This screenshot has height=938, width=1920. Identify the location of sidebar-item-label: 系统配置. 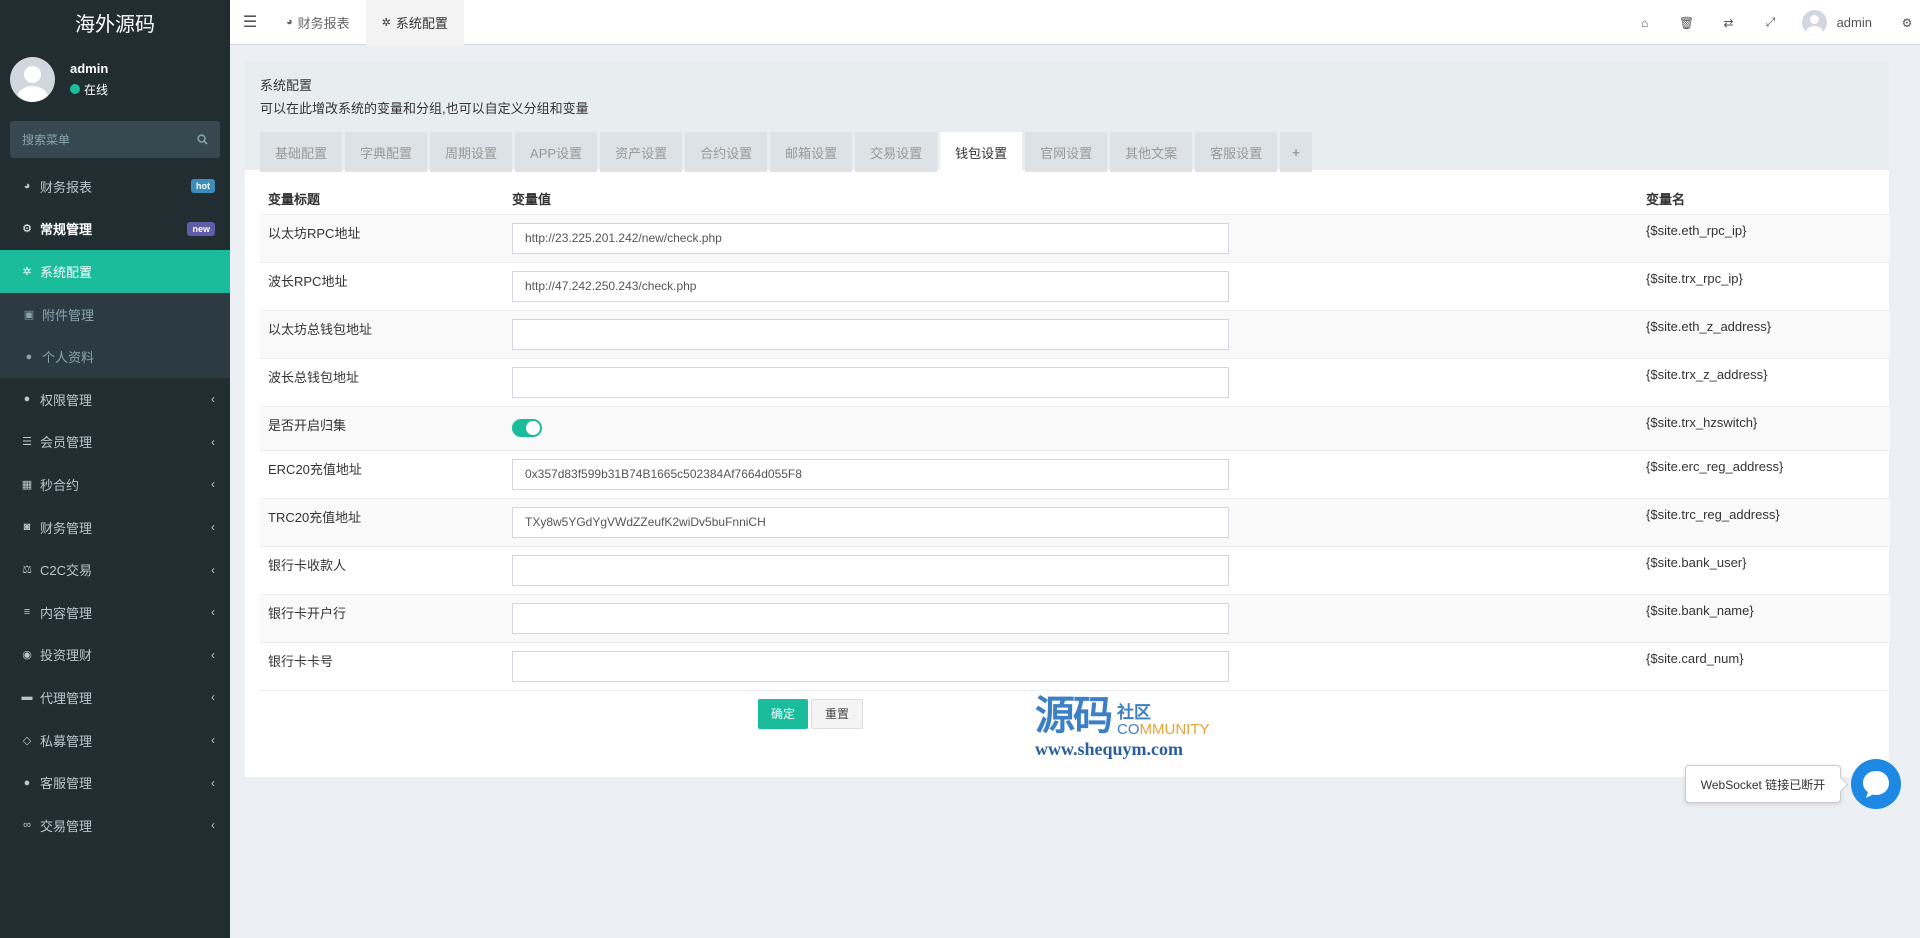
(66, 272).